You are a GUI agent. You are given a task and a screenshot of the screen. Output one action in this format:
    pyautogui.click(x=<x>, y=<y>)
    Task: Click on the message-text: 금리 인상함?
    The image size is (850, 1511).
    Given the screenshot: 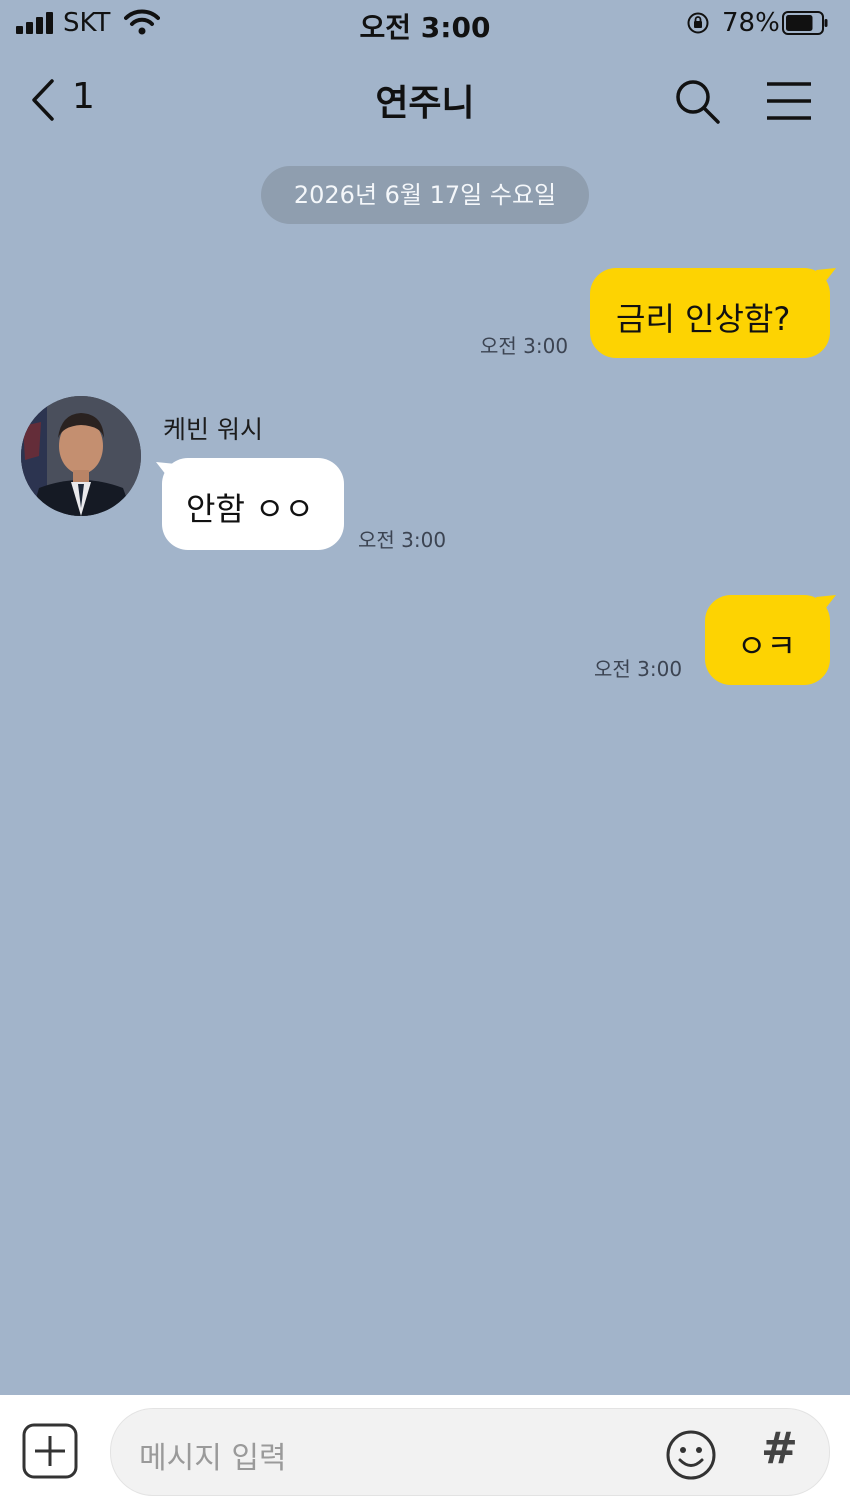 What is the action you would take?
    pyautogui.click(x=703, y=319)
    